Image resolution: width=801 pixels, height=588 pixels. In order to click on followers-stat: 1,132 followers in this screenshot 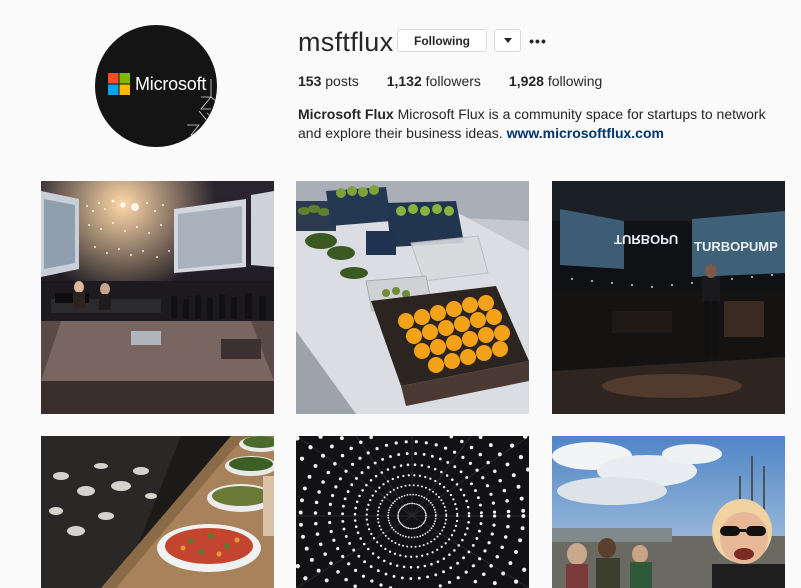, I will do `click(434, 81)`.